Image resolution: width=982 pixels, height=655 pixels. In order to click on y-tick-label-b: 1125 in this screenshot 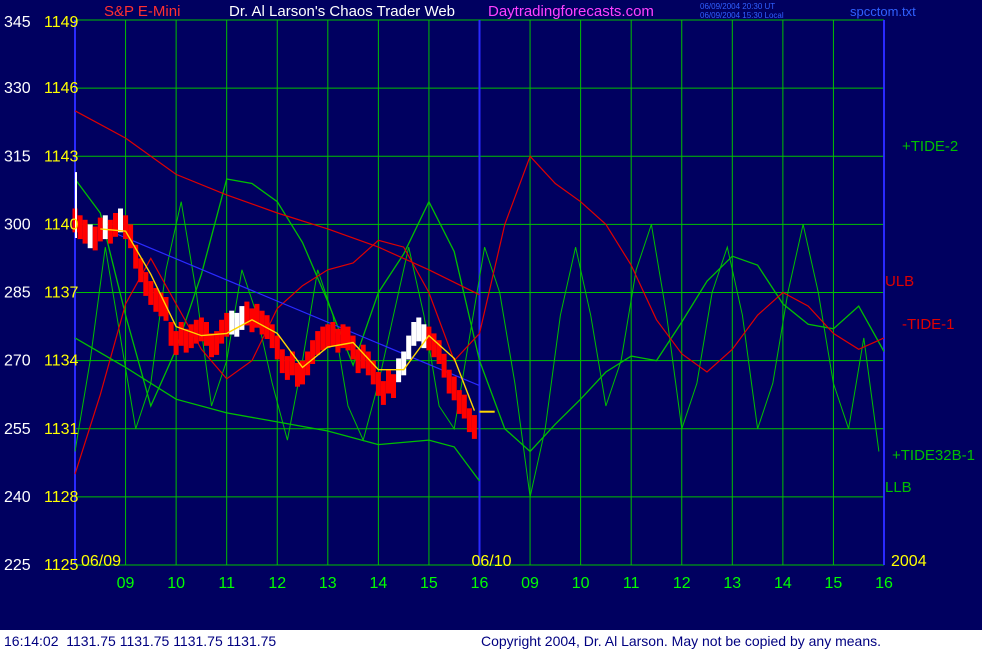, I will do `click(61, 565)`.